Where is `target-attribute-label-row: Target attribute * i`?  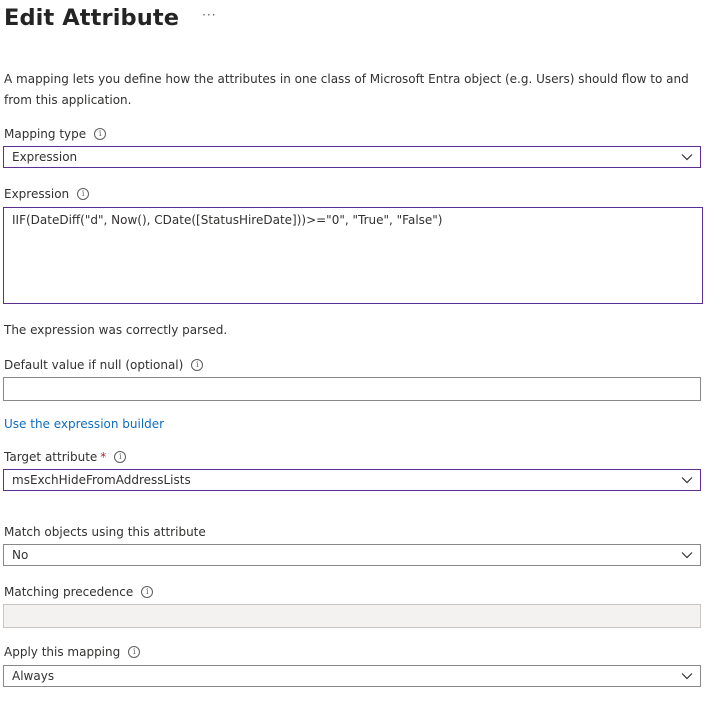
target-attribute-label-row: Target attribute * i is located at coordinates (65, 457).